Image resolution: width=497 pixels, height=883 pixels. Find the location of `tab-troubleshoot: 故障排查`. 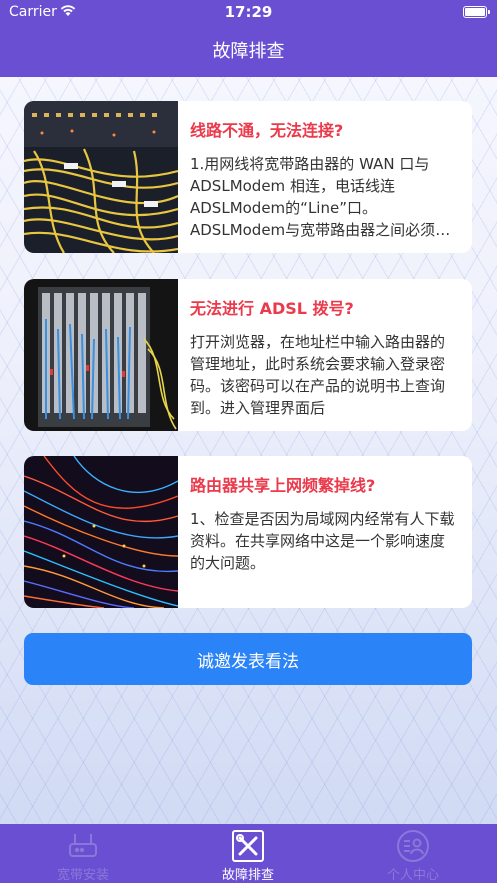

tab-troubleshoot: 故障排查 is located at coordinates (248, 853).